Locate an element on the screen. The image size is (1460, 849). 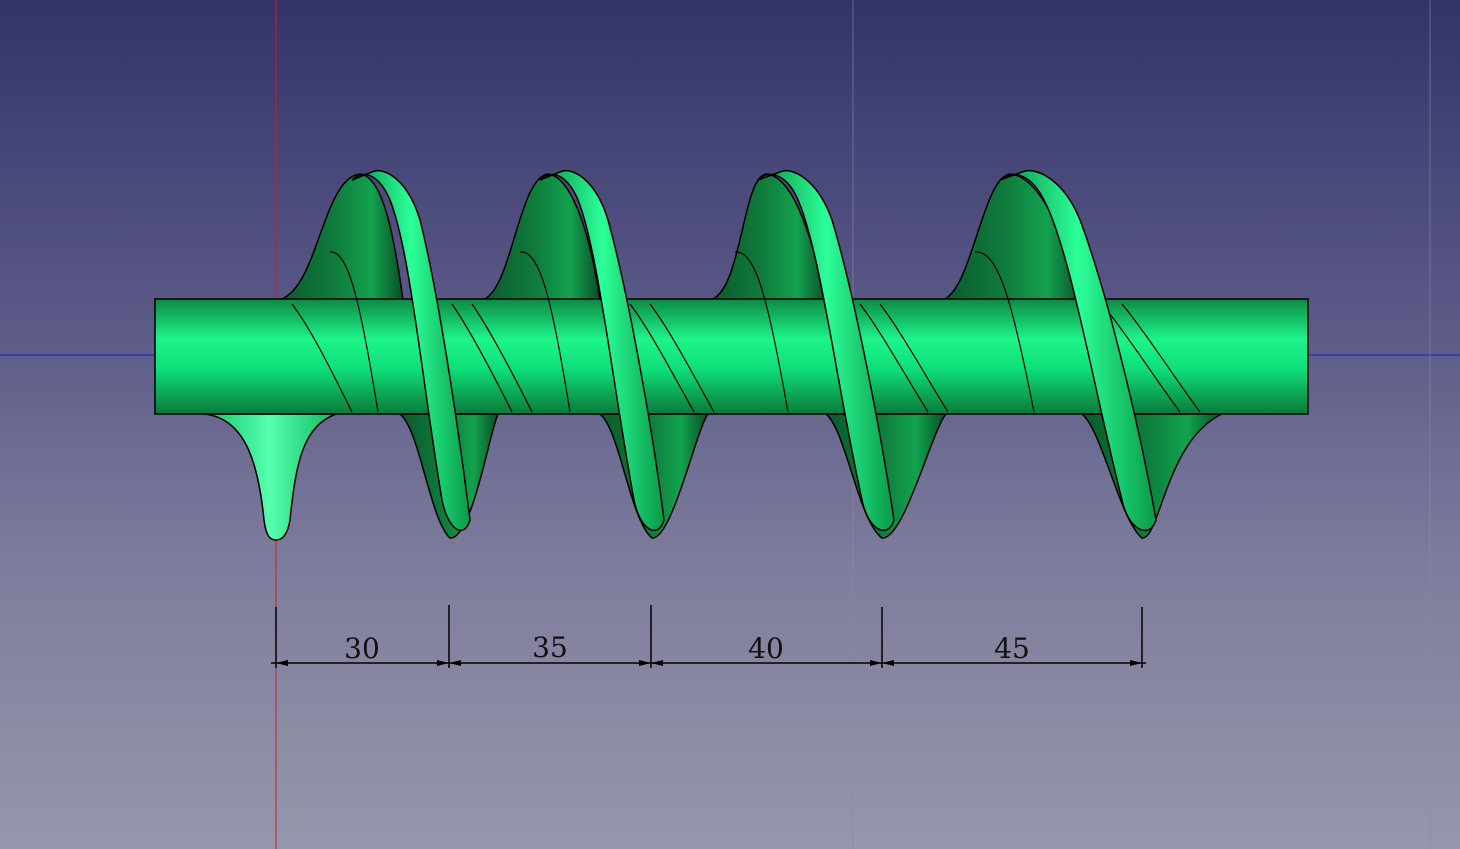
flight-start-tip is located at coordinates (270, 477).